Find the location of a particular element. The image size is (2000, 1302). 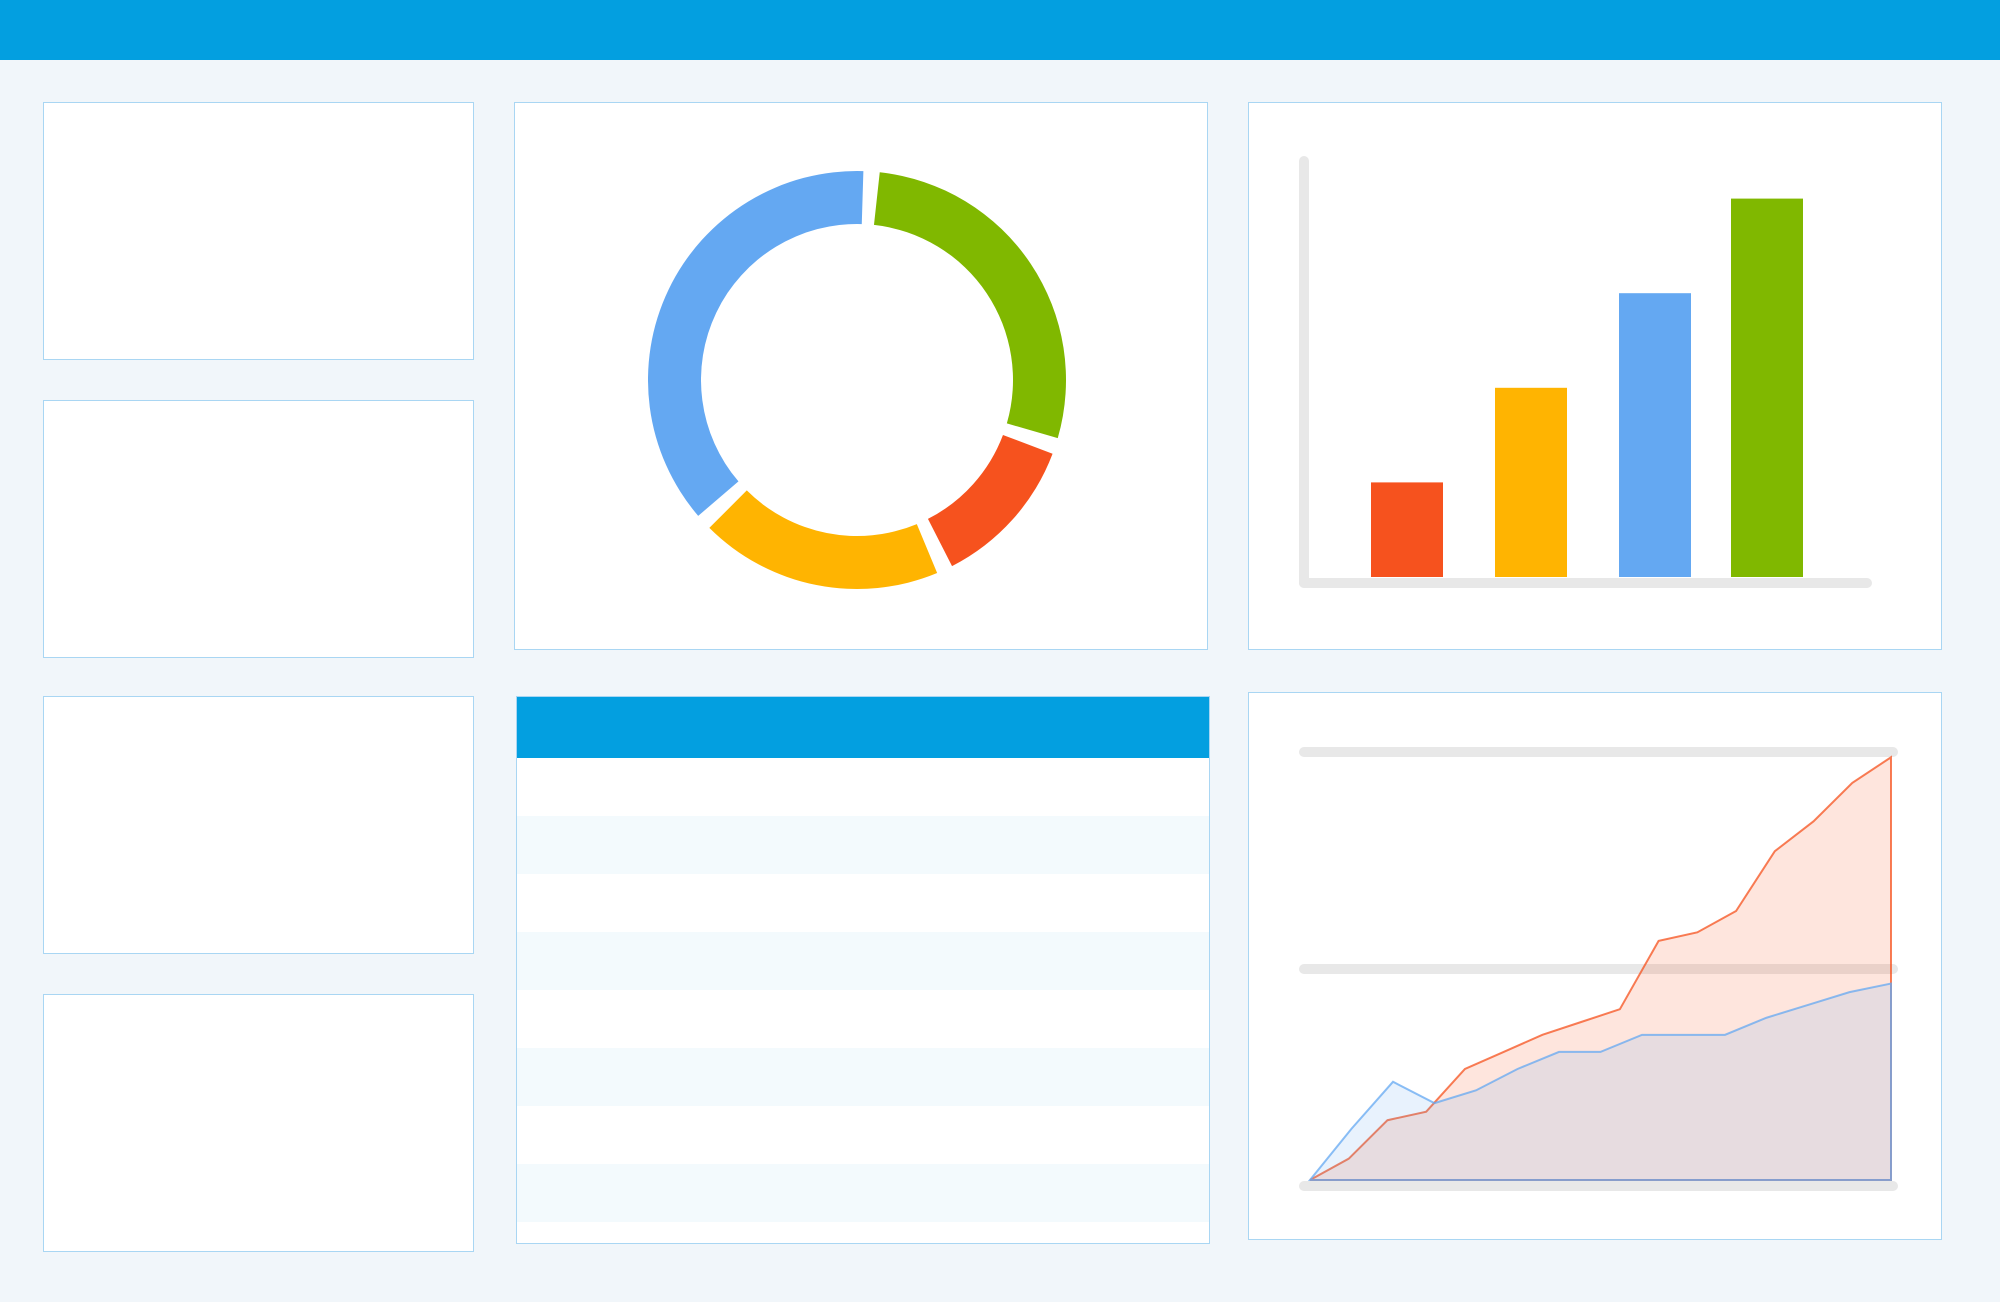

top-header-bar is located at coordinates (1000, 30).